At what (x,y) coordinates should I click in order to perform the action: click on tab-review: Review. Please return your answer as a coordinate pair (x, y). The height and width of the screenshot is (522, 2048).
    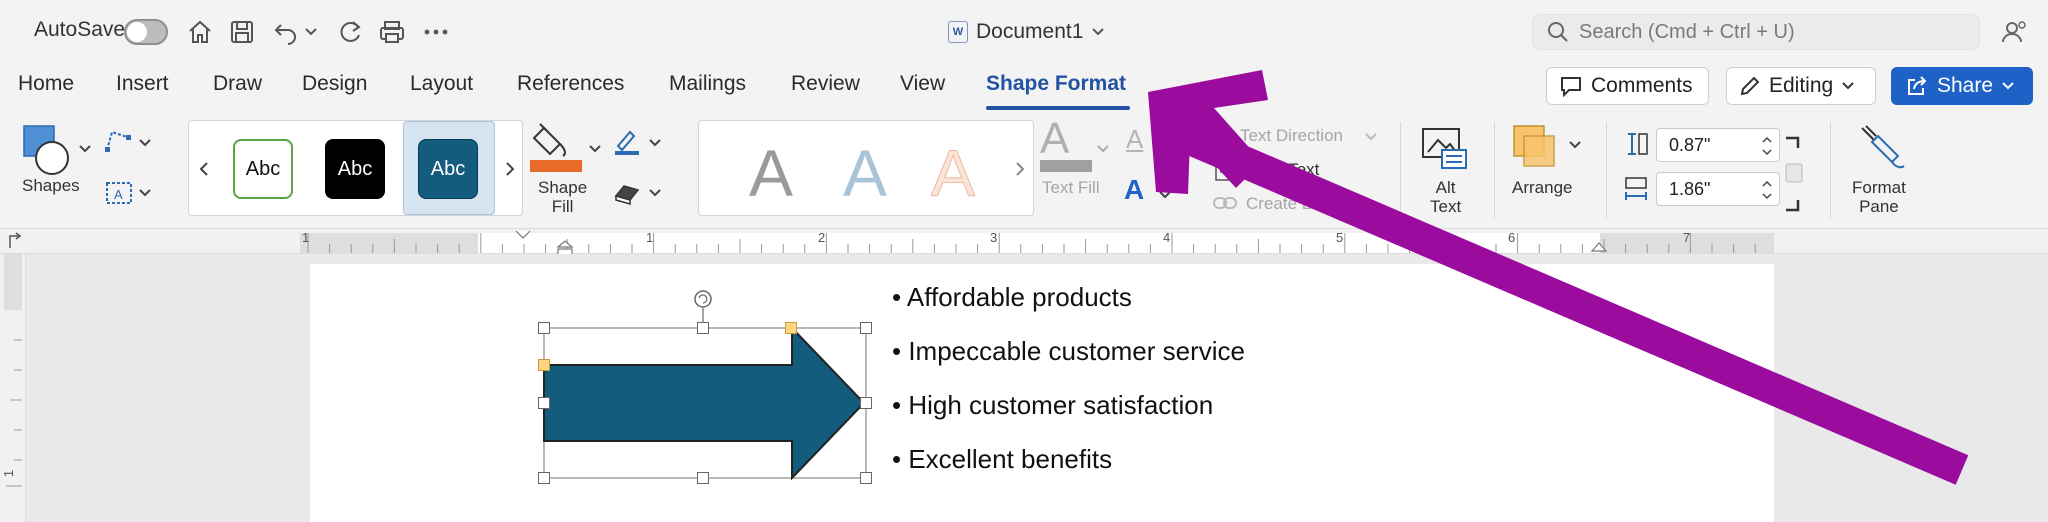
    Looking at the image, I should click on (825, 84).